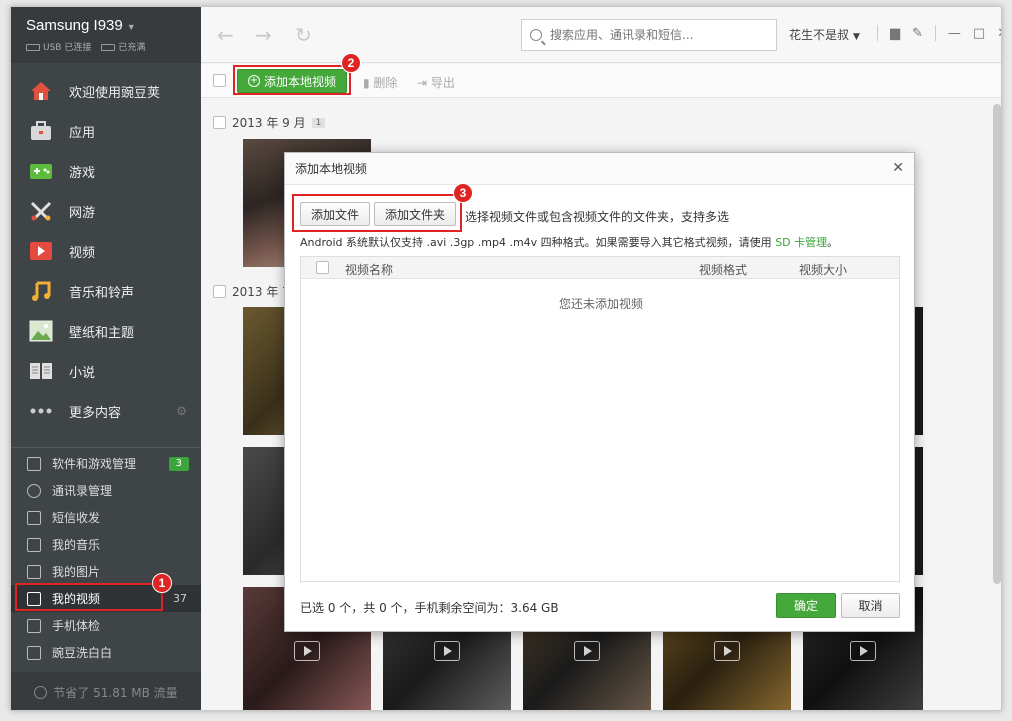  I want to click on sidebar-item-cleaner: 豌豆洗白白, so click(106, 652).